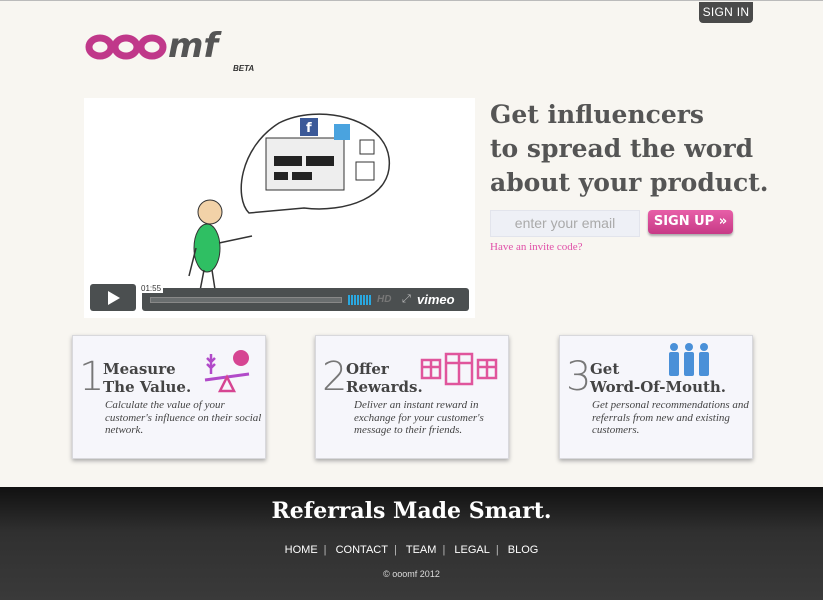  Describe the element at coordinates (362, 550) in the screenshot. I see `footer-link-contact: CONTACT` at that location.